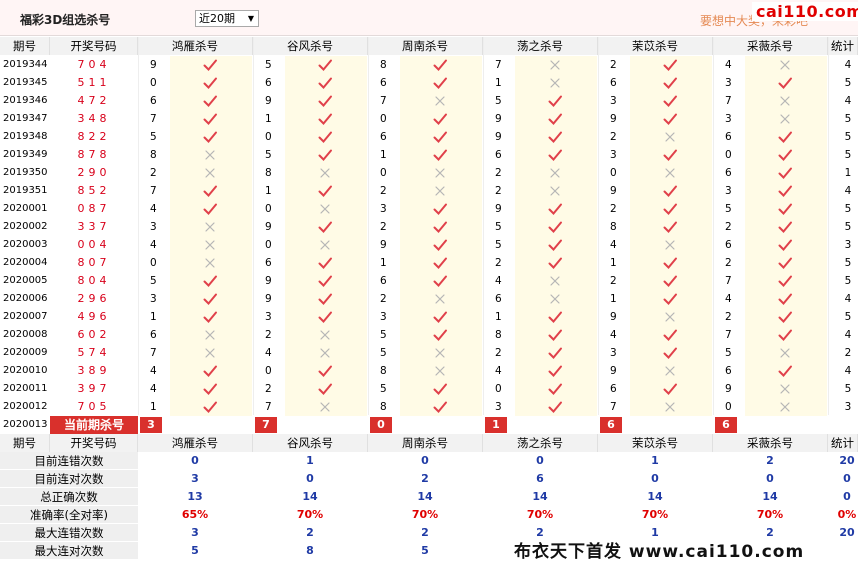  What do you see at coordinates (195, 550) in the screenshot?
I see `stats-value: 5` at bounding box center [195, 550].